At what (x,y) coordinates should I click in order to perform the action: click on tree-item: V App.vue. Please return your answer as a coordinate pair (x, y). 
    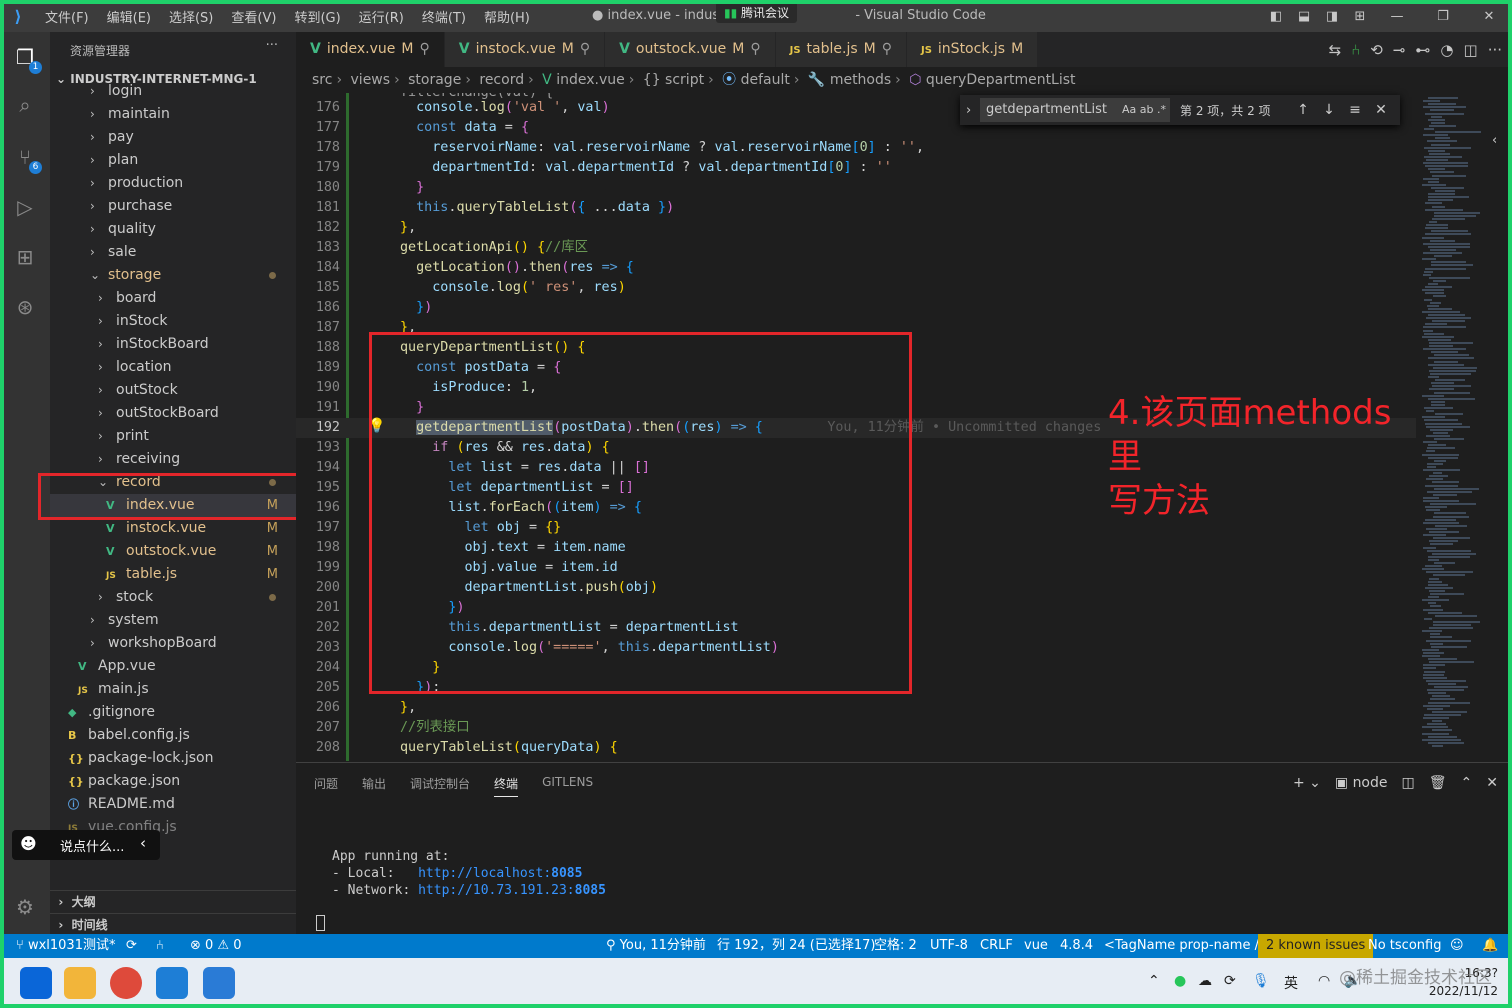
    Looking at the image, I should click on (173, 666).